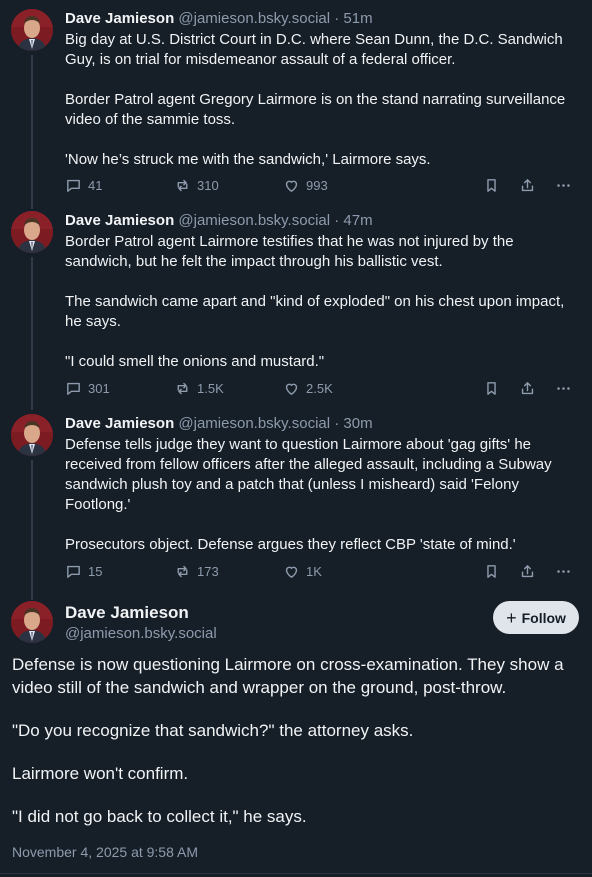  I want to click on like-button: 1K, so click(302, 571).